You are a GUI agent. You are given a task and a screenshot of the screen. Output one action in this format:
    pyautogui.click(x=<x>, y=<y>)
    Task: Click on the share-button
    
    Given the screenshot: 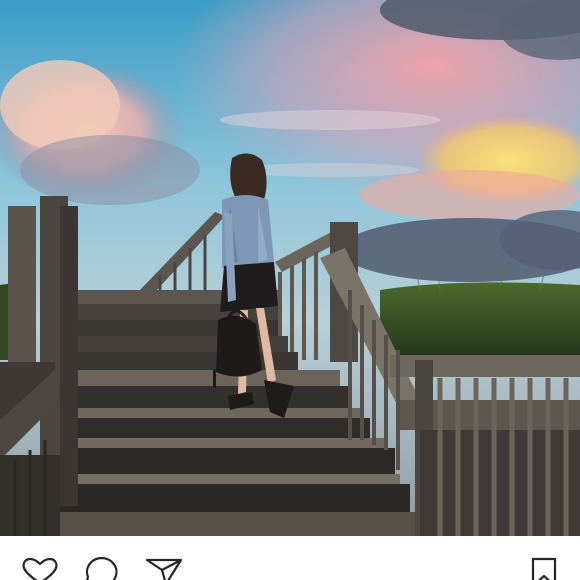 What is the action you would take?
    pyautogui.click(x=164, y=568)
    